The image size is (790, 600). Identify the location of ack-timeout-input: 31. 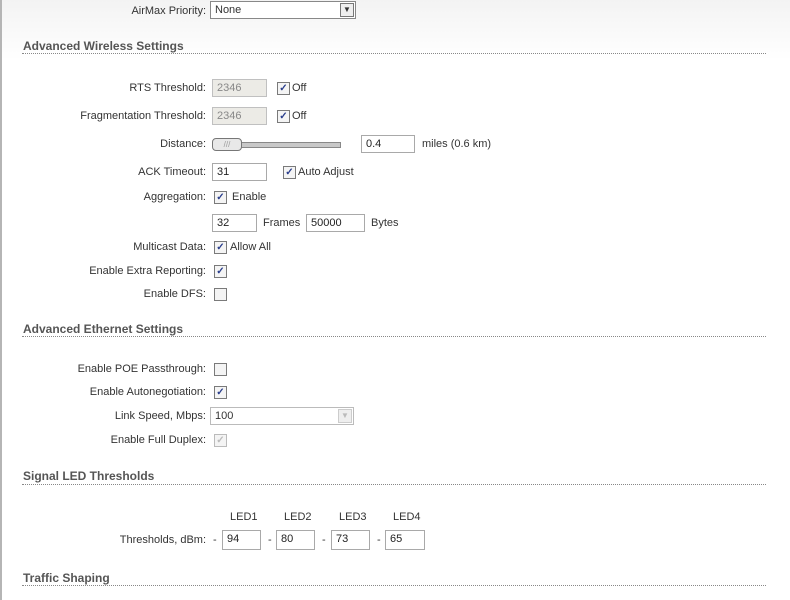
(239, 172).